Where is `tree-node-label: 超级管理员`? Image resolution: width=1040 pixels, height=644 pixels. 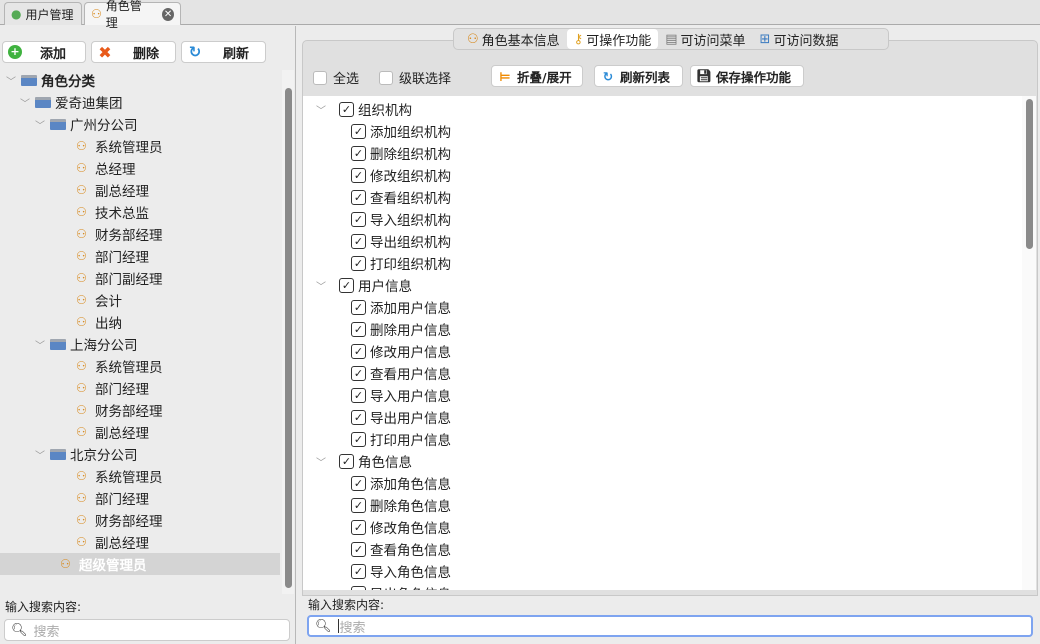 tree-node-label: 超级管理员 is located at coordinates (113, 566).